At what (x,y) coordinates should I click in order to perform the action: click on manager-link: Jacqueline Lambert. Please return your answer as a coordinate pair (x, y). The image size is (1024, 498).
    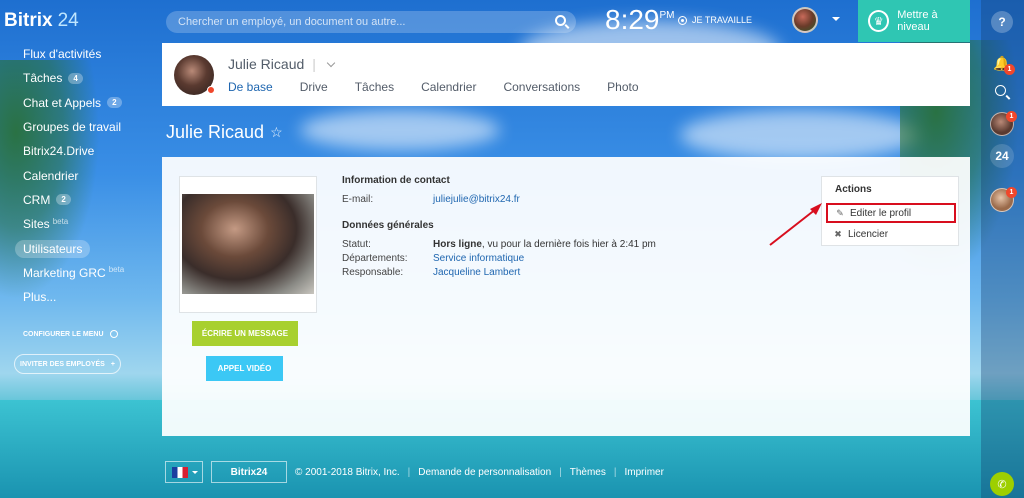
    Looking at the image, I should click on (476, 272).